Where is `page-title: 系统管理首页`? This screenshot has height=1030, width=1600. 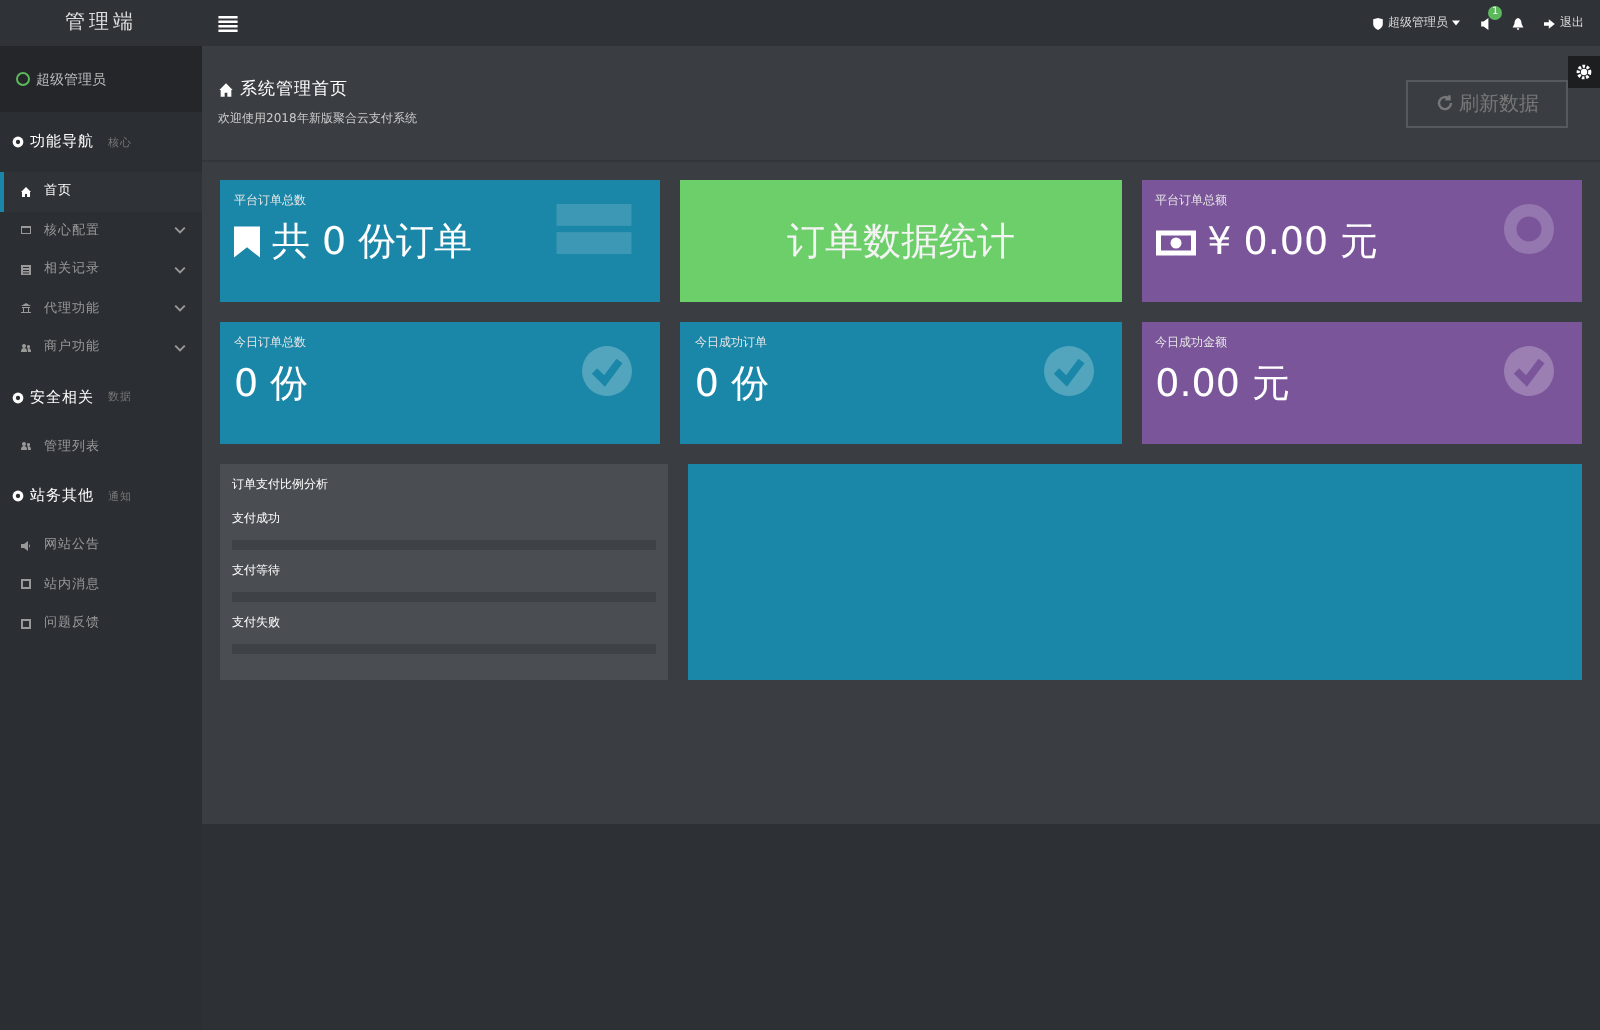
page-title: 系统管理首页 is located at coordinates (294, 90).